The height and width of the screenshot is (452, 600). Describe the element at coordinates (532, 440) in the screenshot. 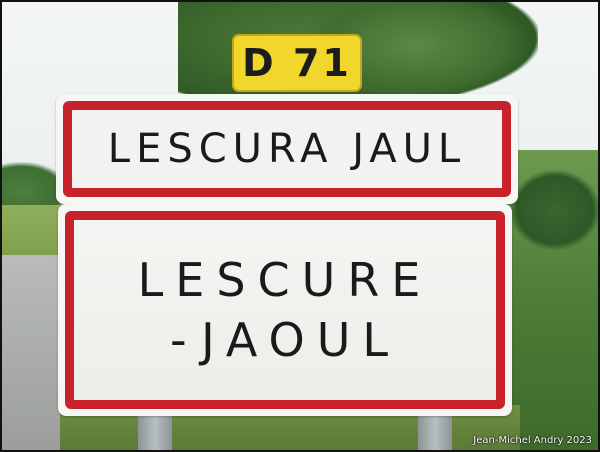

I see `photo-credit: Jean-Michel Andry 2023` at that location.